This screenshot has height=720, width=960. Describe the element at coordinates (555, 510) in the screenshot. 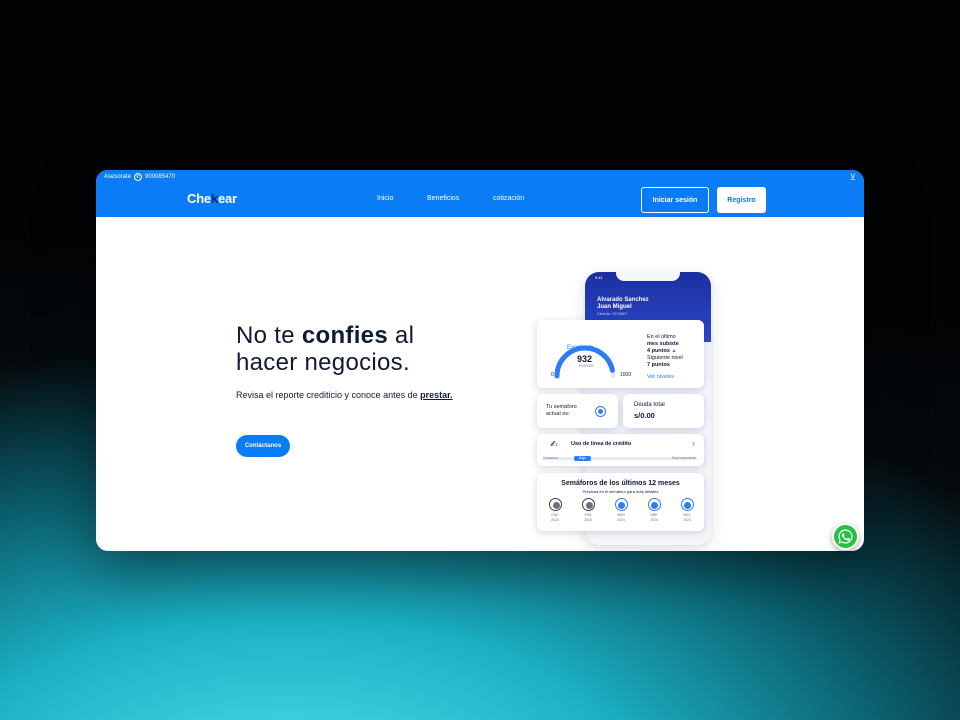

I see `month-semaforo: ENE 2024` at that location.